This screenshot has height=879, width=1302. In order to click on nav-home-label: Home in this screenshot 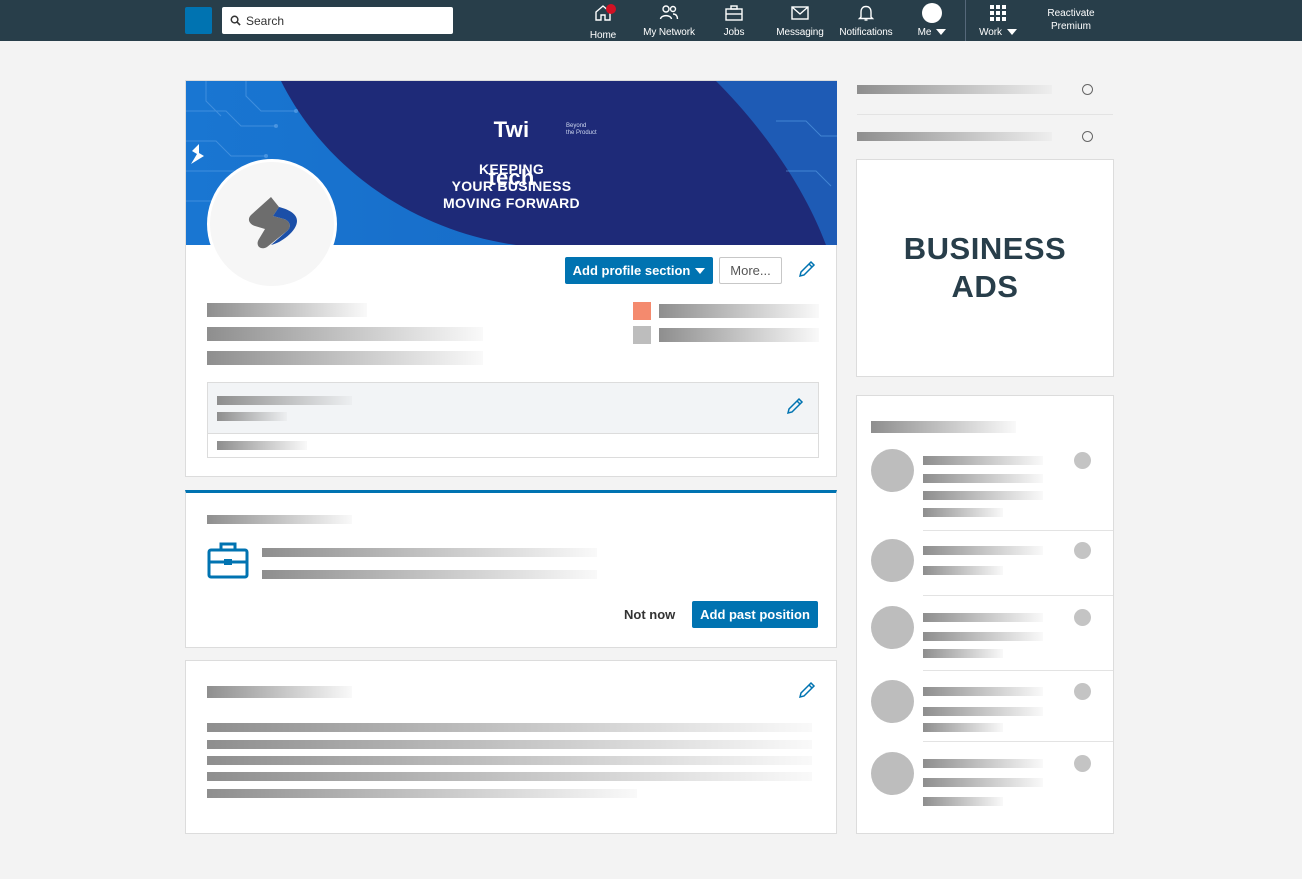, I will do `click(603, 35)`.